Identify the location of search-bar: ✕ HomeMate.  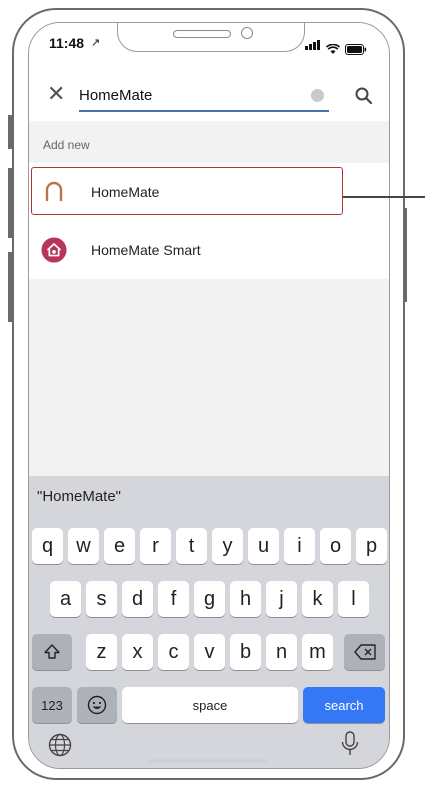
(209, 96).